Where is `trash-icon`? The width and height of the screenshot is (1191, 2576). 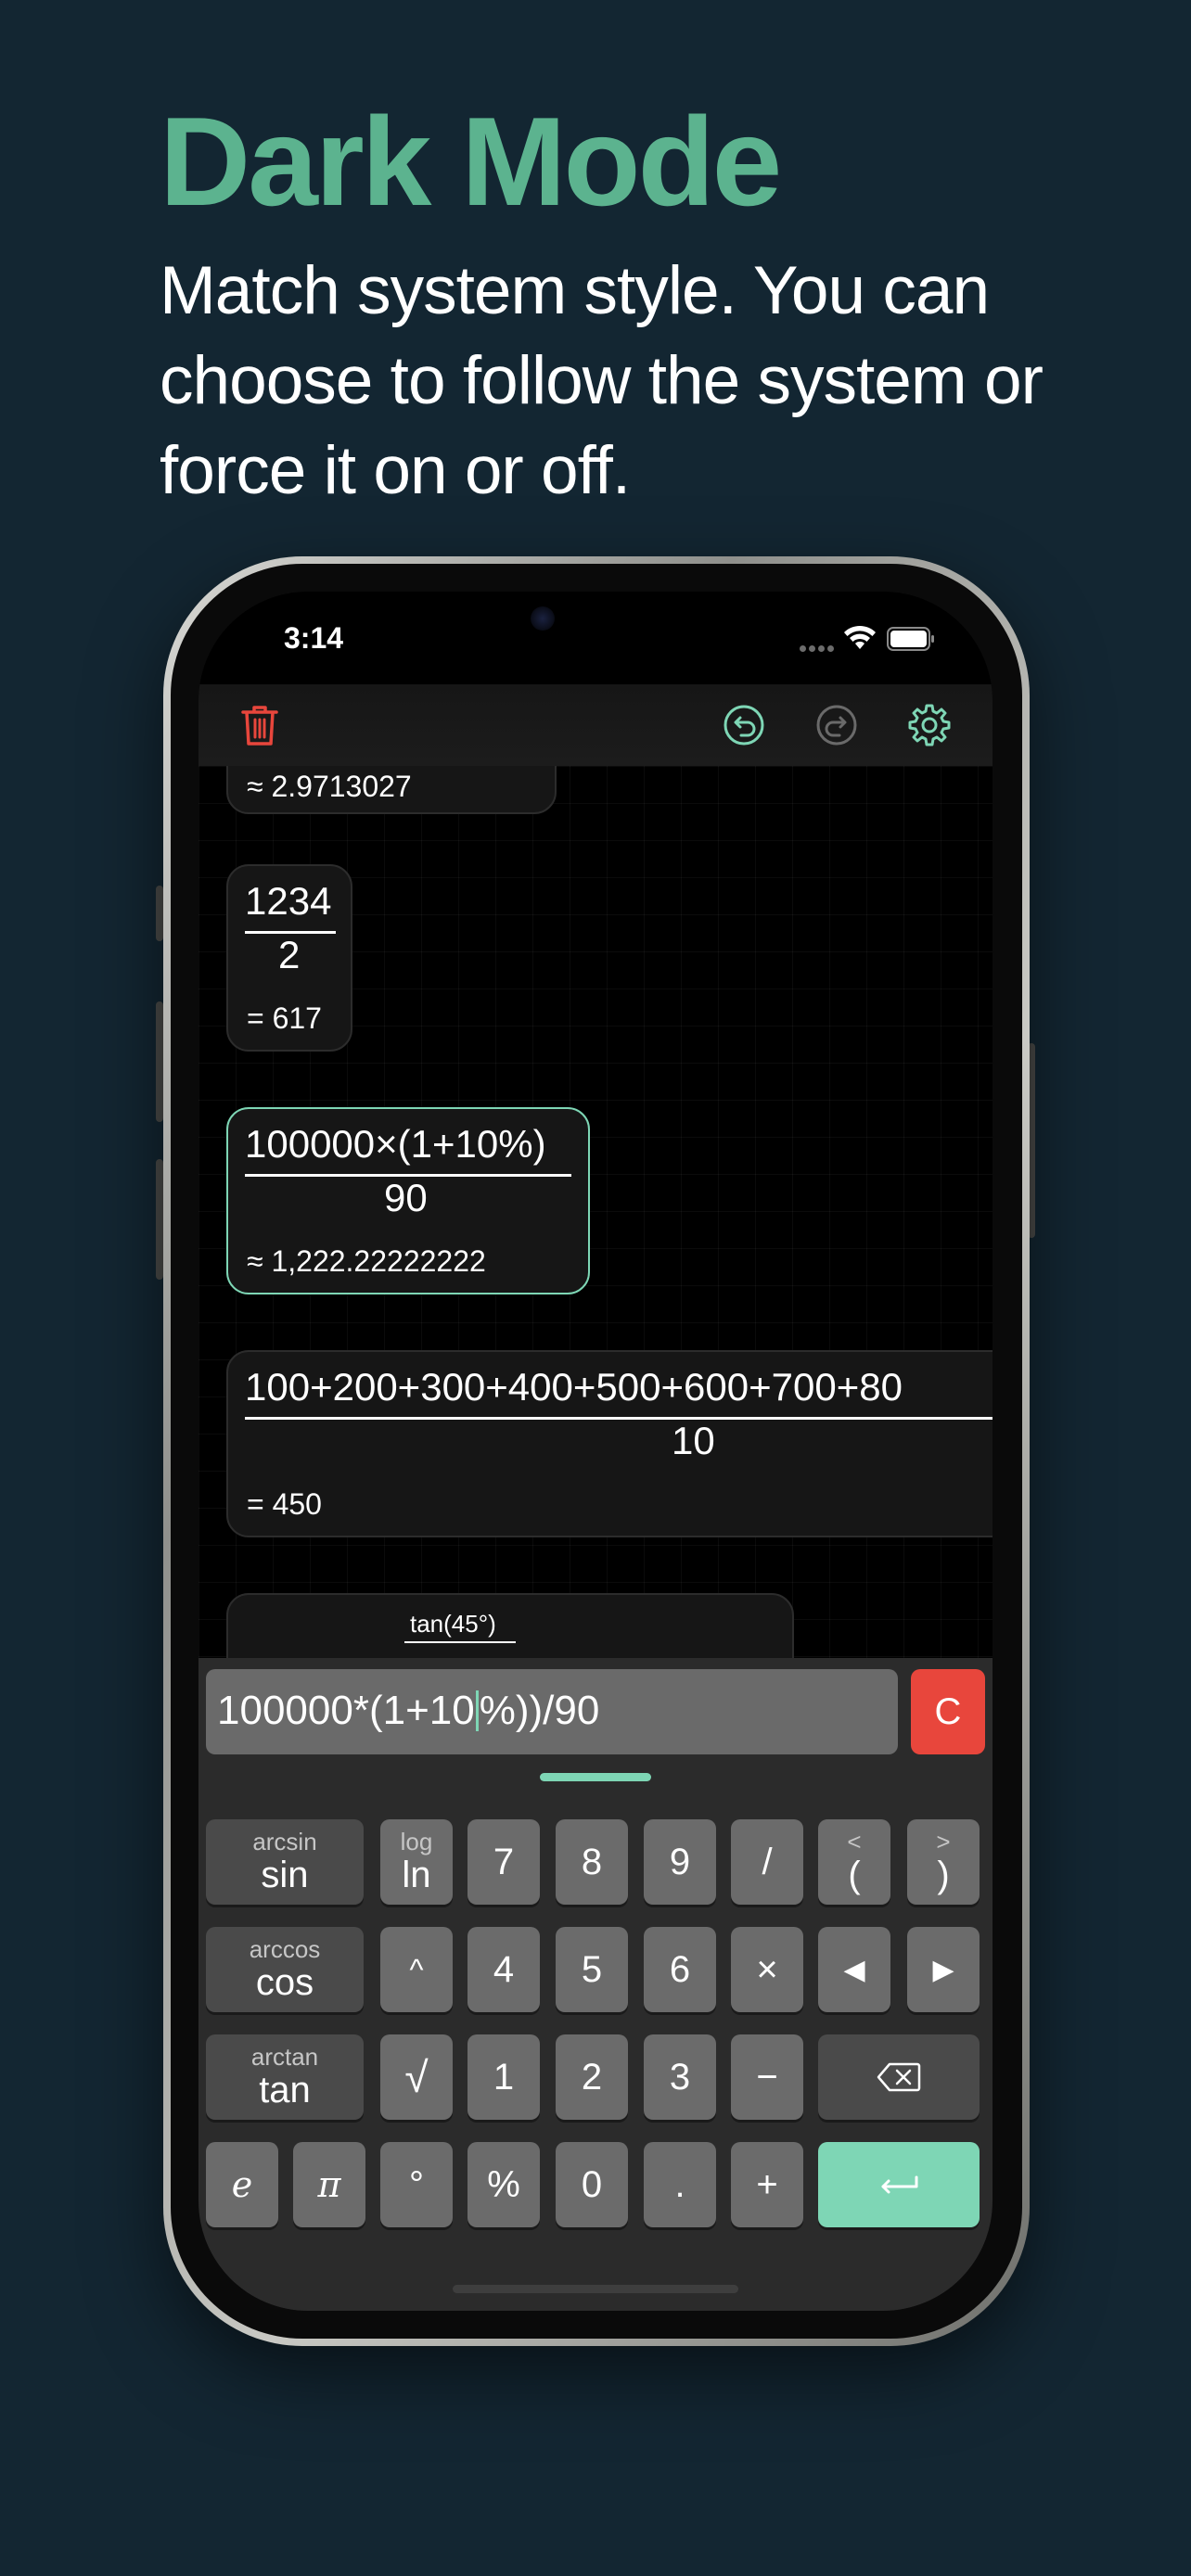
trash-icon is located at coordinates (259, 726).